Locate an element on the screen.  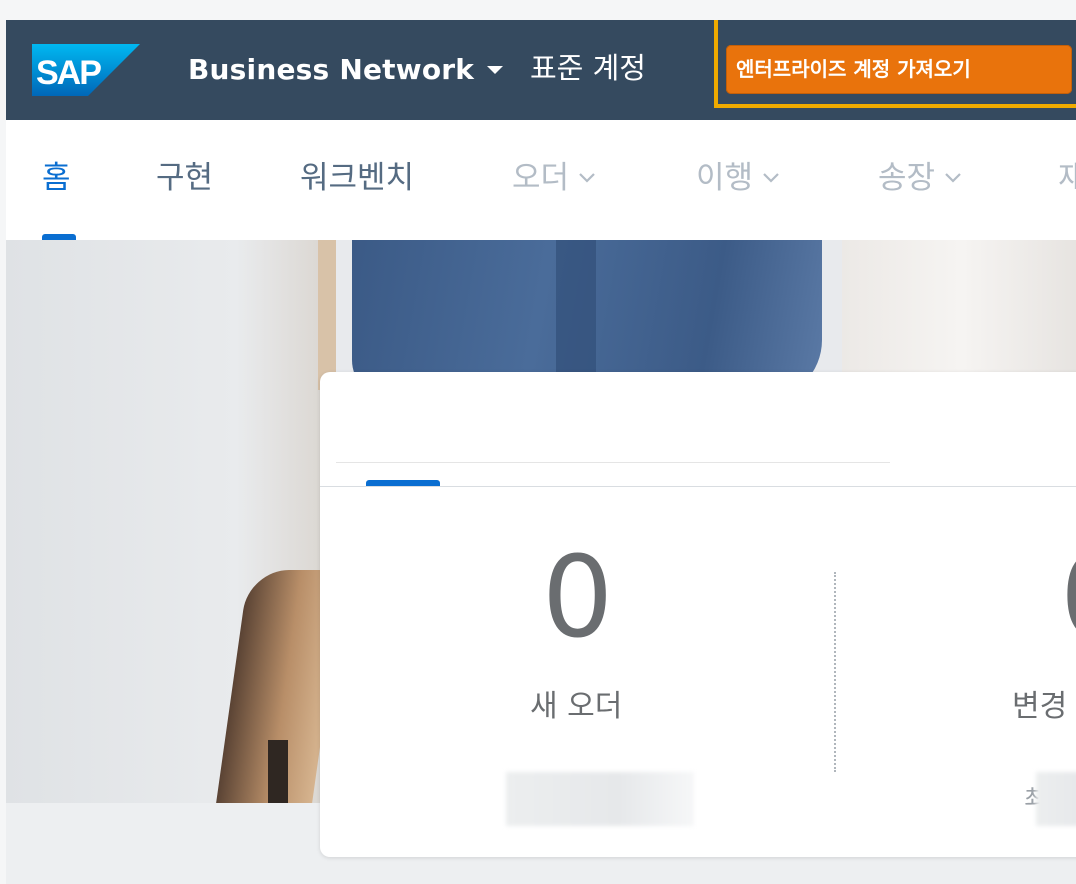
get-enterprise-account-button: 엔터프라이즈 계정 가져오기 is located at coordinates (899, 69).